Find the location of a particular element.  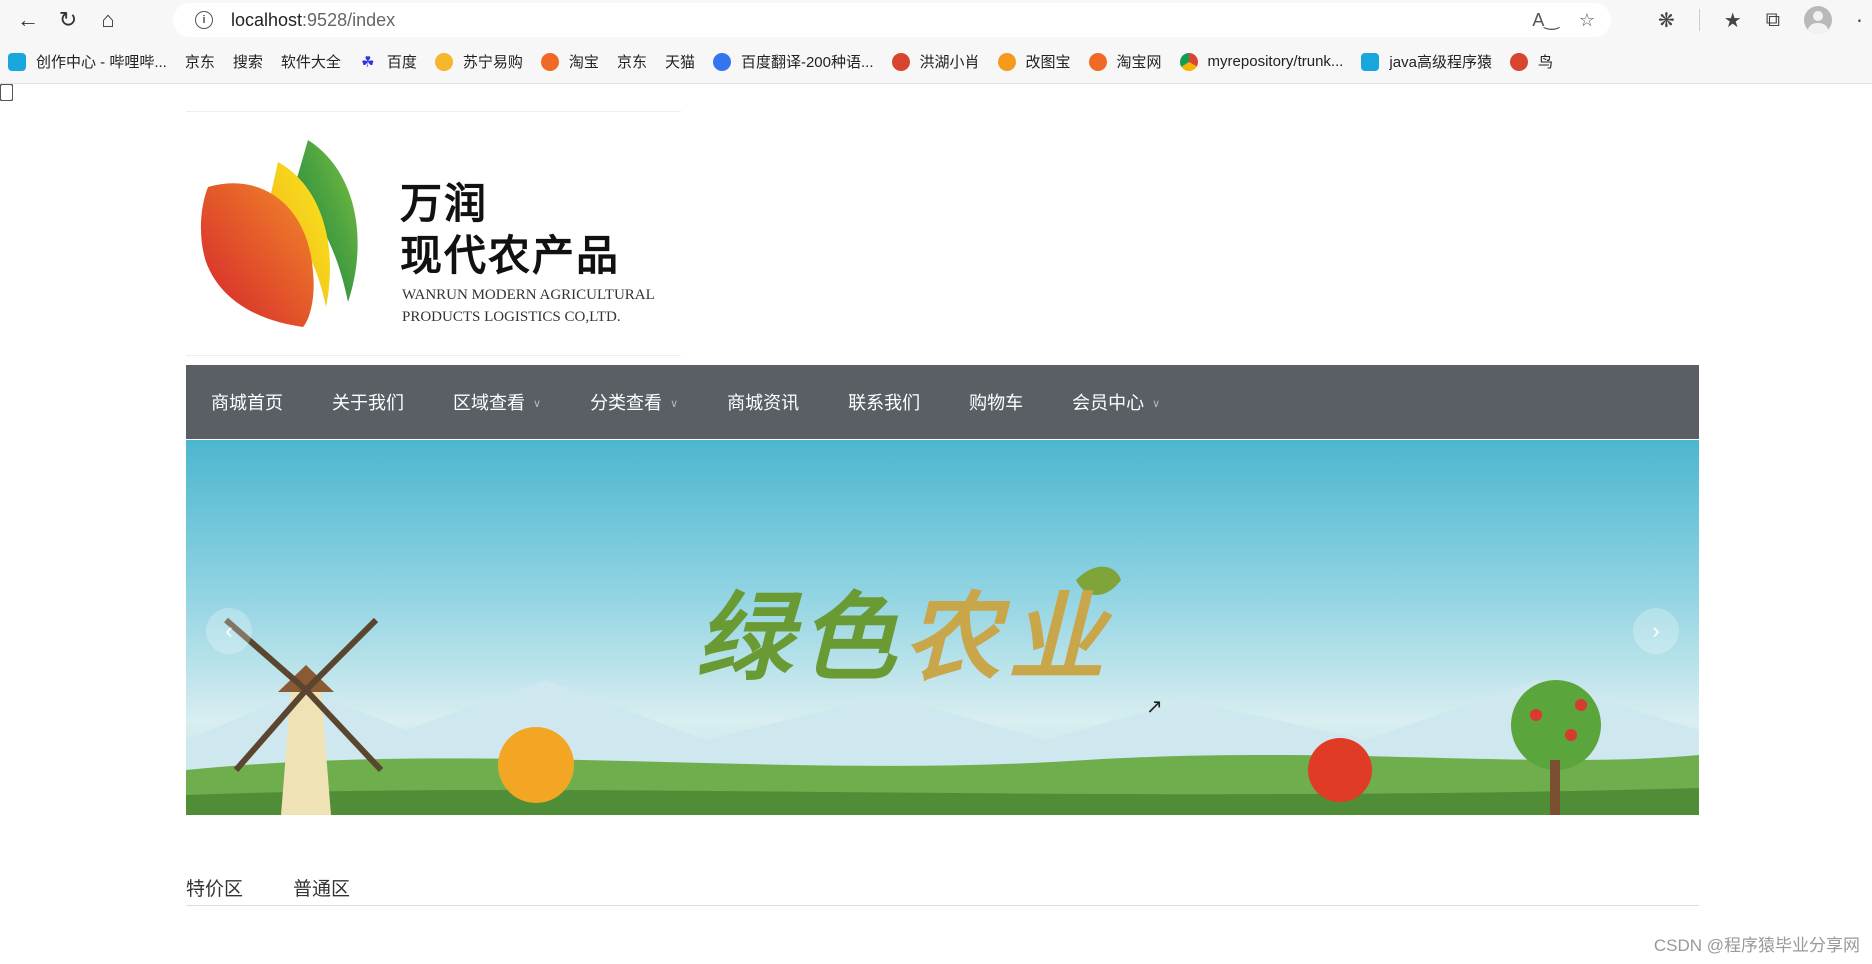

bookmark-item: 软件大全 is located at coordinates (170, 76).